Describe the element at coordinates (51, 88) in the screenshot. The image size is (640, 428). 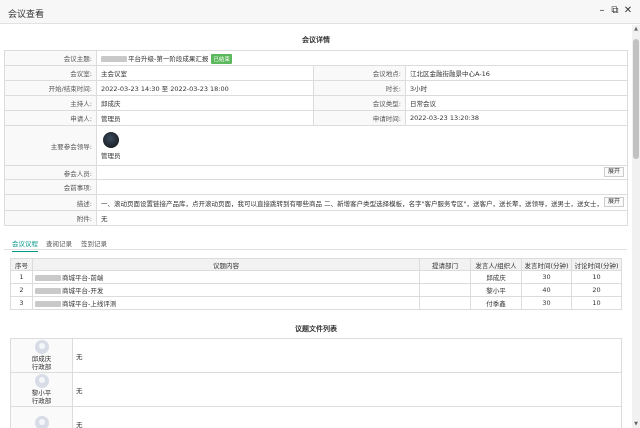
I see `time-label: 开始/结束时间:` at that location.